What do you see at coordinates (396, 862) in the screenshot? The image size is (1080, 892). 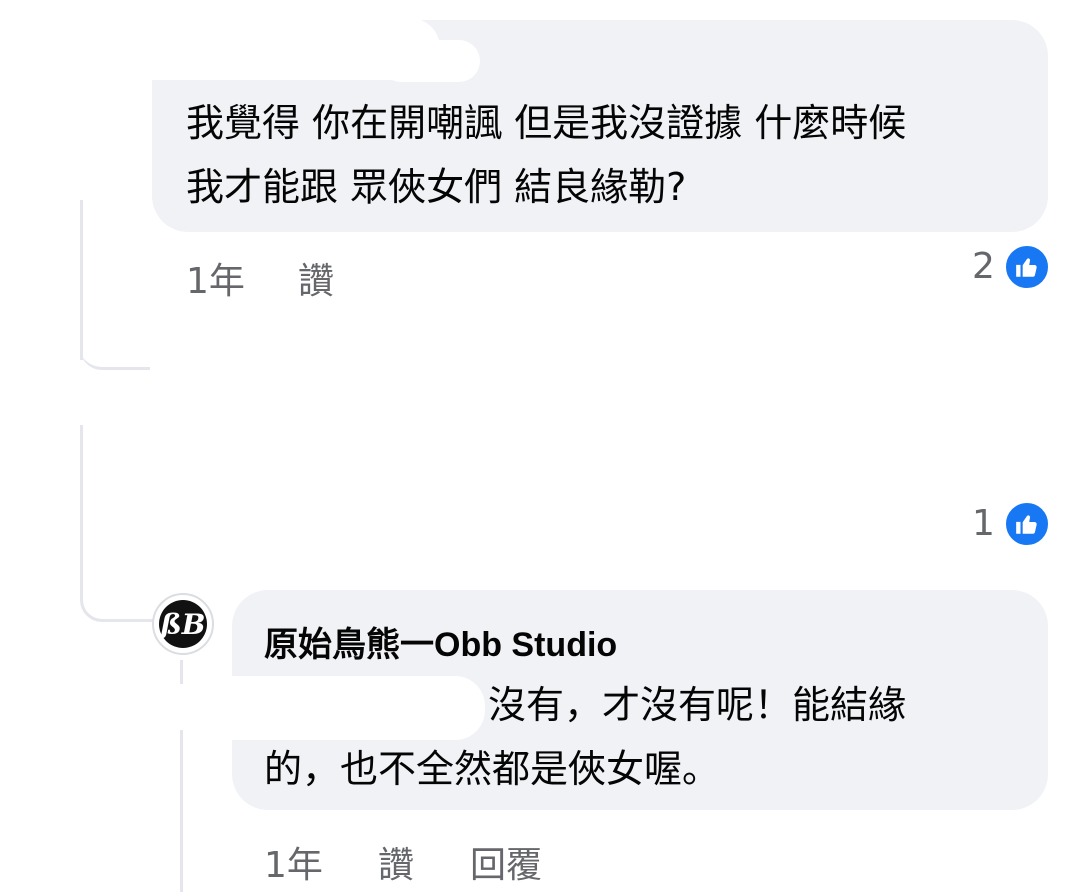 I see `reply-like-button: 讚` at bounding box center [396, 862].